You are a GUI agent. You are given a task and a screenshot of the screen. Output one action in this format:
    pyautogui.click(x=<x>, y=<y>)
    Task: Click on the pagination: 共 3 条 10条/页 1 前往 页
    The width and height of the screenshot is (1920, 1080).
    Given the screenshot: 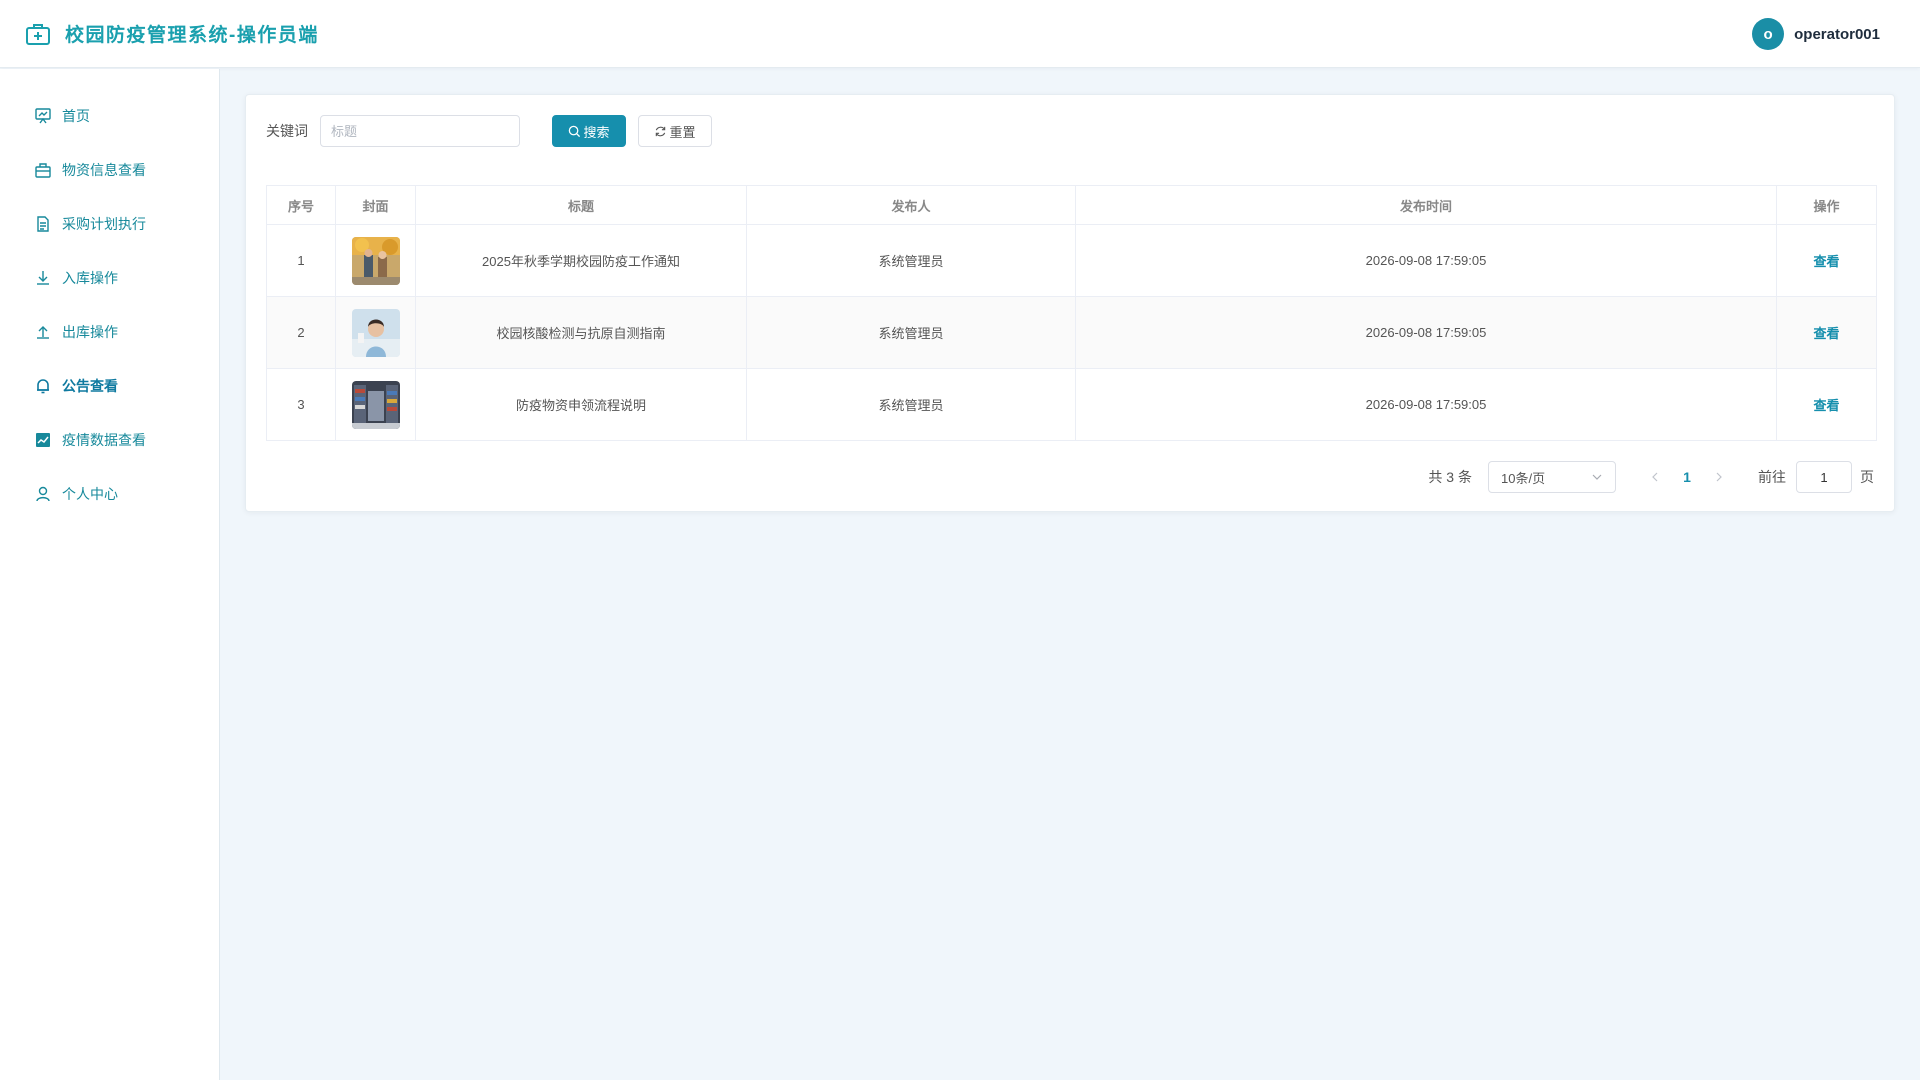 What is the action you would take?
    pyautogui.click(x=1651, y=477)
    